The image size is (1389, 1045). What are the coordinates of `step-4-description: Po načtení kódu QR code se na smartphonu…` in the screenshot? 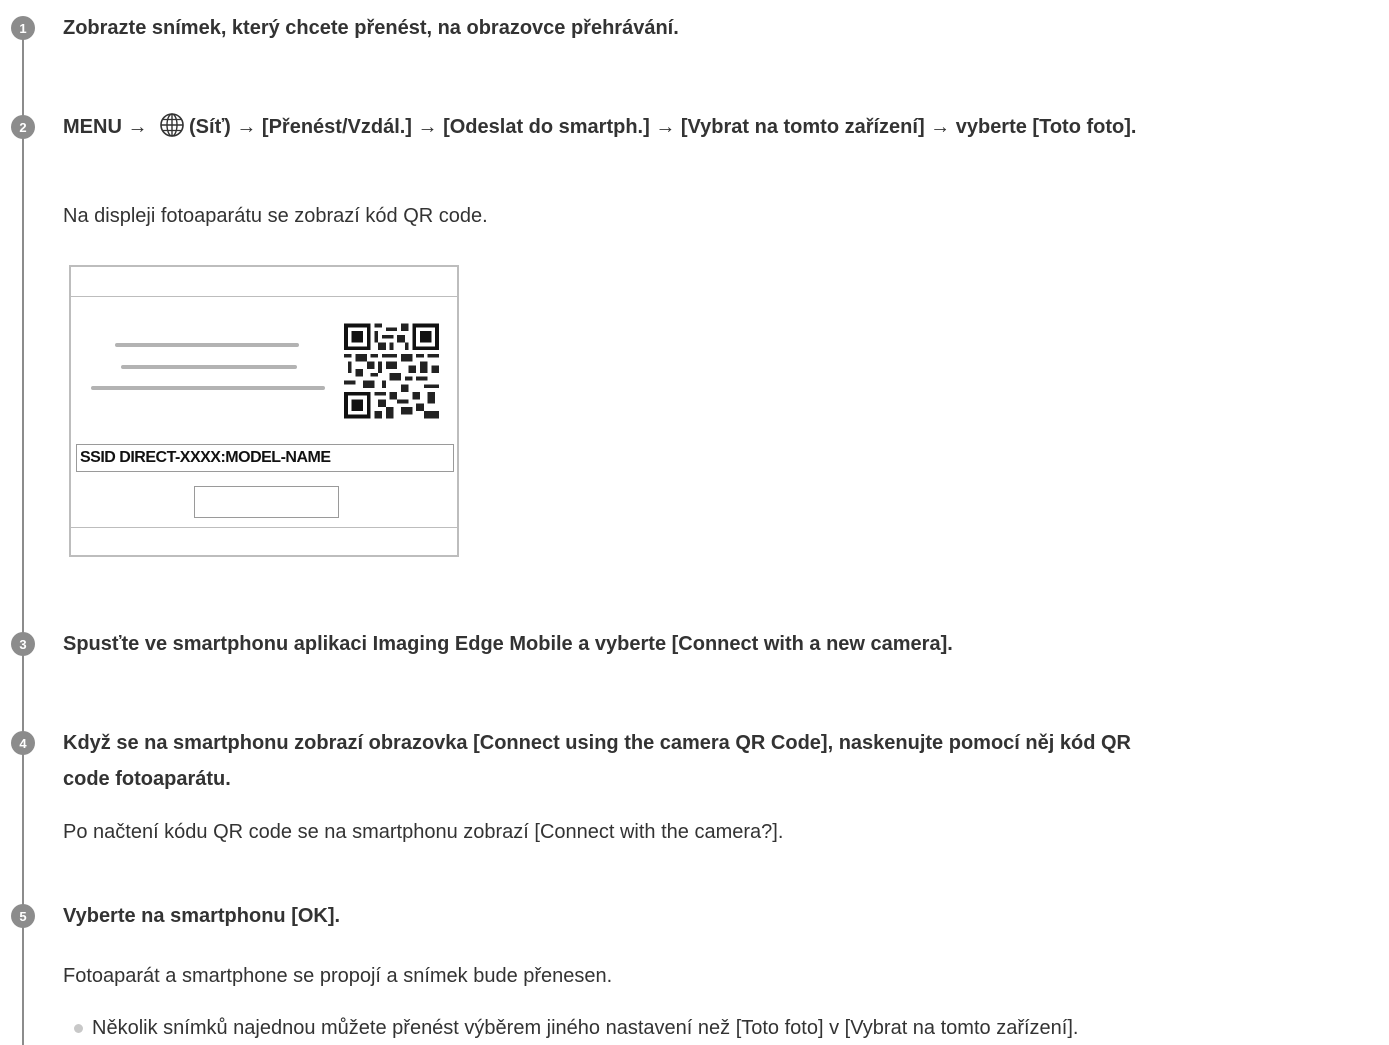 It's located at (423, 832).